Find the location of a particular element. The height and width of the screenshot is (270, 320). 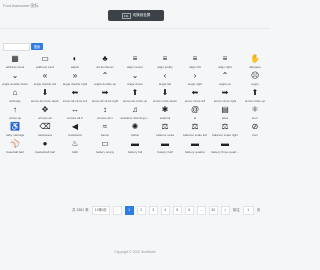

page-button: 30 is located at coordinates (213, 210).